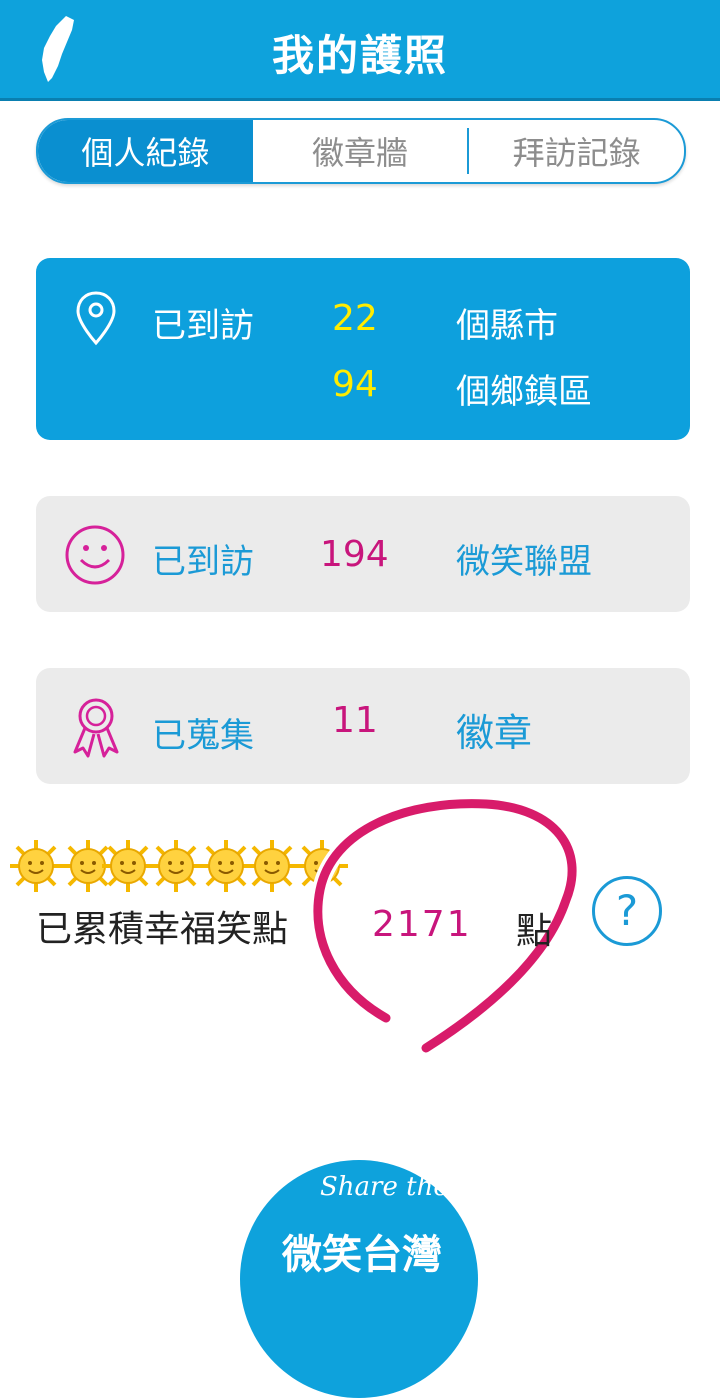 The image size is (720, 1398). What do you see at coordinates (145, 151) in the screenshot?
I see `tab-personal-record: 個人紀錄` at bounding box center [145, 151].